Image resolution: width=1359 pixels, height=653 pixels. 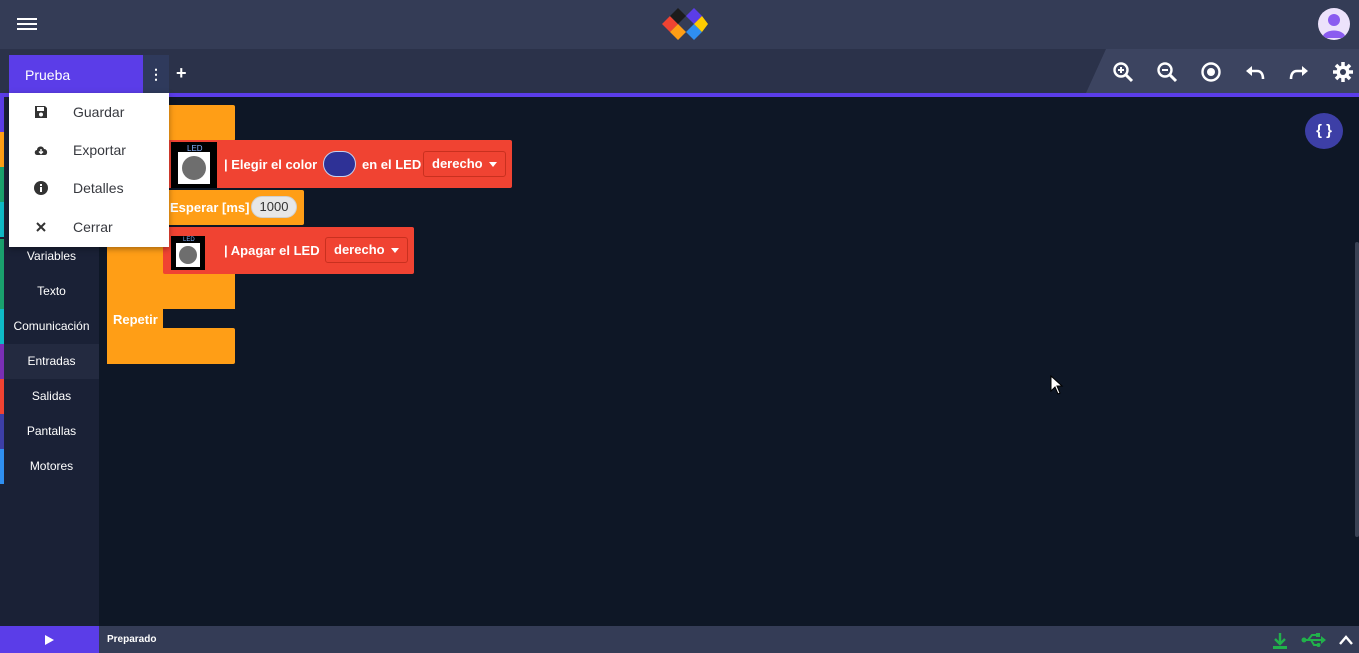 What do you see at coordinates (93, 227) in the screenshot?
I see `menu-item-label: Cerrar` at bounding box center [93, 227].